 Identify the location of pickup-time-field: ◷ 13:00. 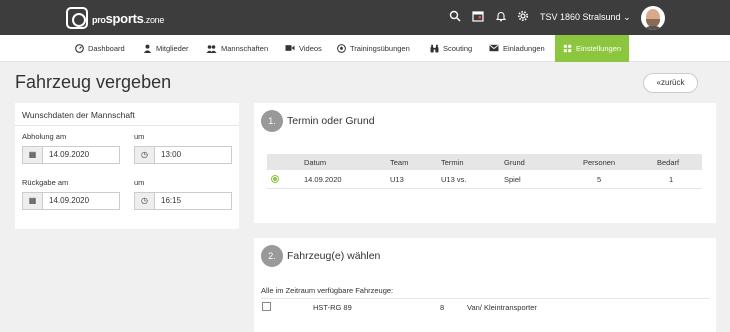
(183, 155).